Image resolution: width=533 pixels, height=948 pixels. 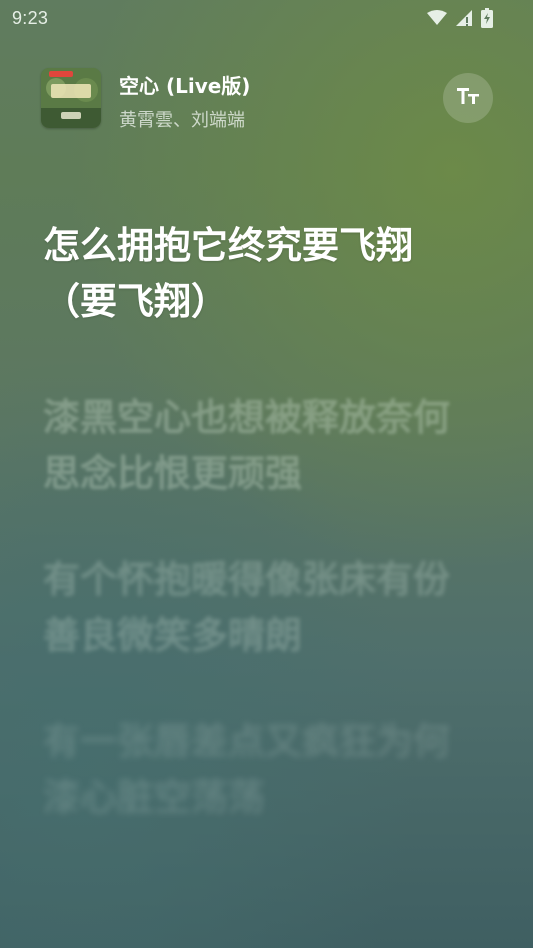 I want to click on wifi-icon, so click(x=437, y=20).